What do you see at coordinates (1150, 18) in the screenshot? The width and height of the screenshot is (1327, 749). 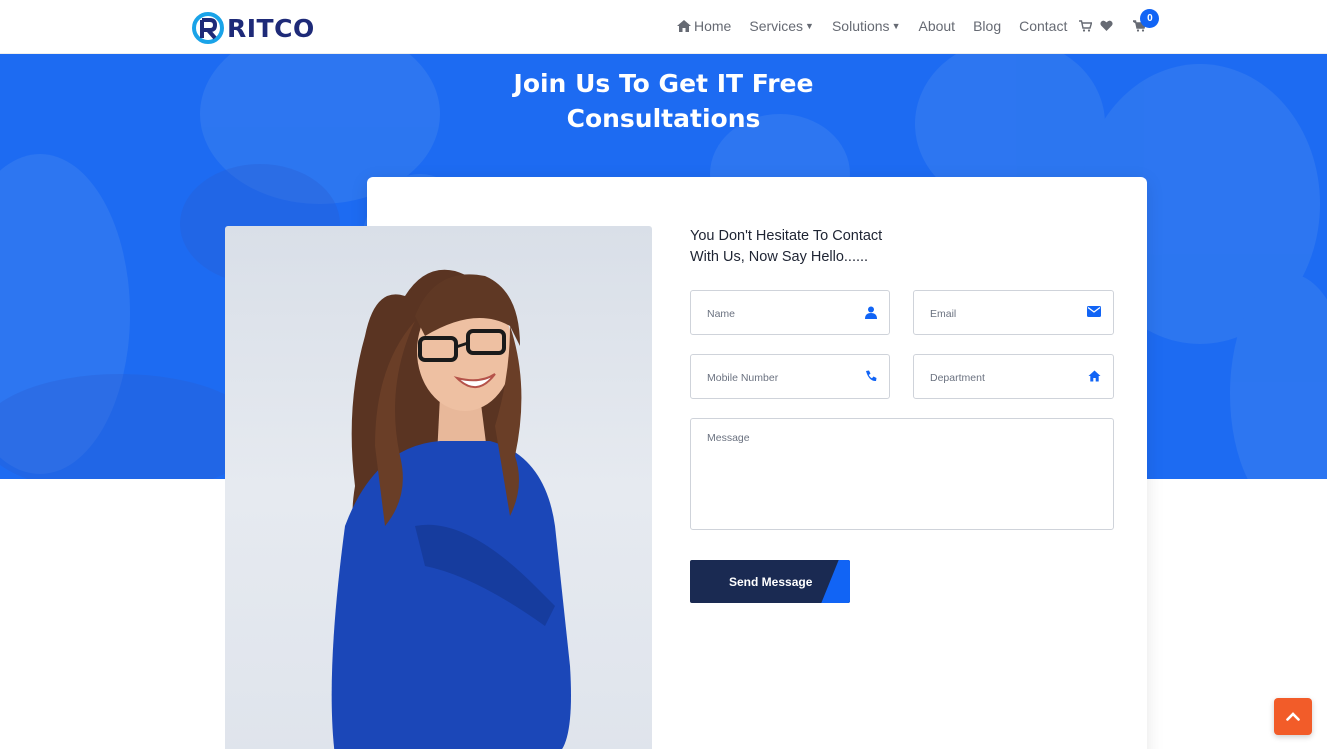 I see `cart-count-badge: 0` at bounding box center [1150, 18].